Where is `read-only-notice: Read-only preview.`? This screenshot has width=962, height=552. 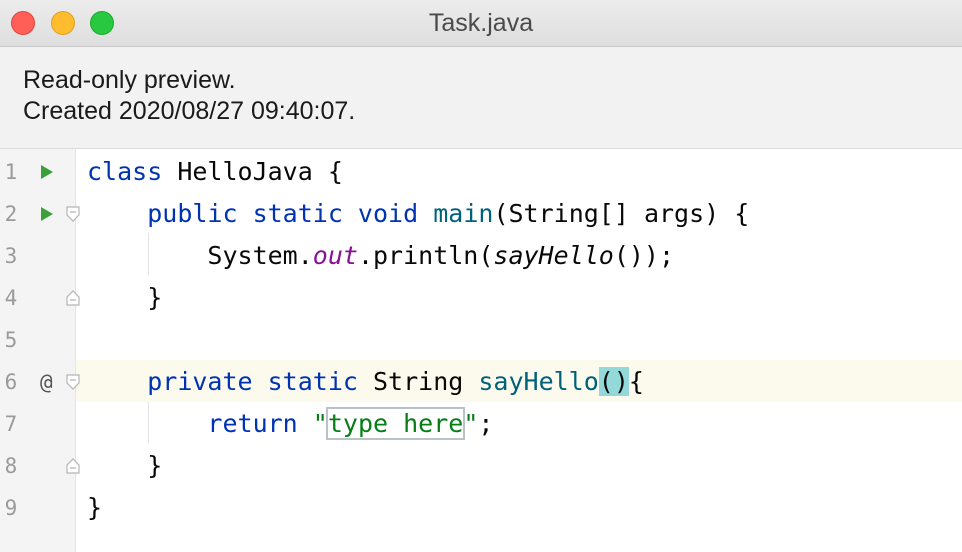
read-only-notice: Read-only preview. is located at coordinates (129, 80).